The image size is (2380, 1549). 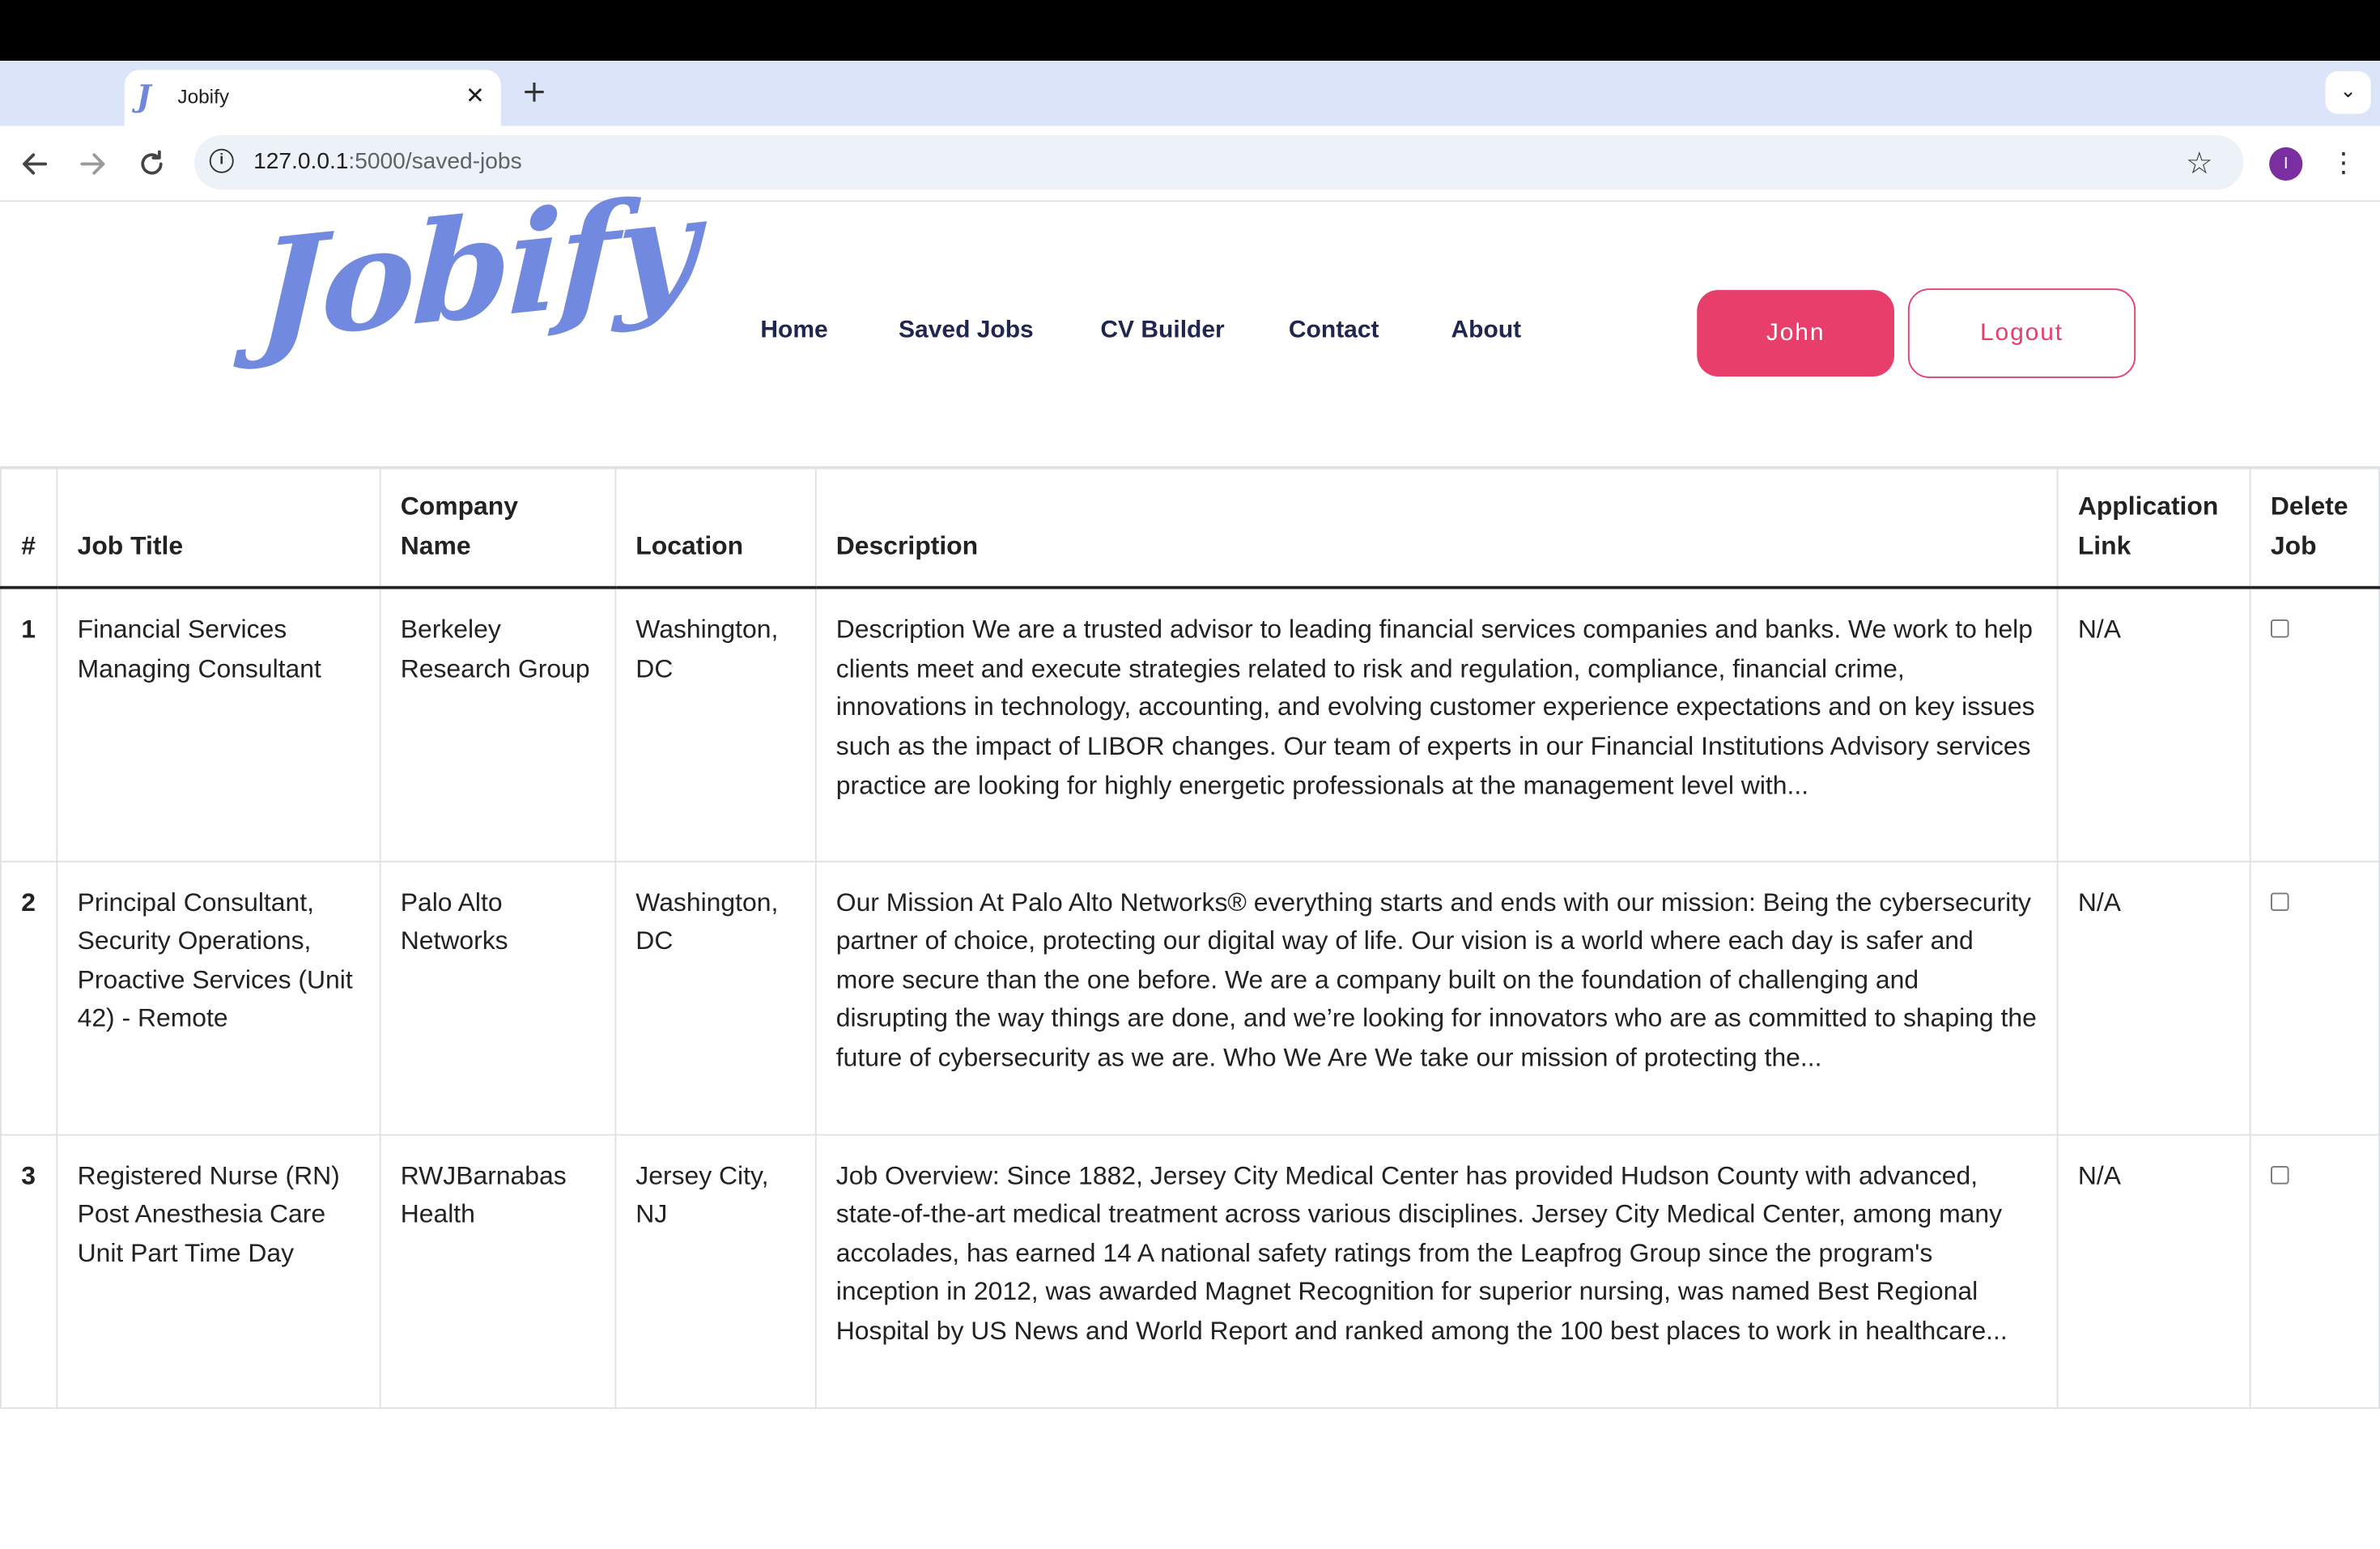 What do you see at coordinates (498, 1271) in the screenshot?
I see `company-name: RWJBarnabas Health` at bounding box center [498, 1271].